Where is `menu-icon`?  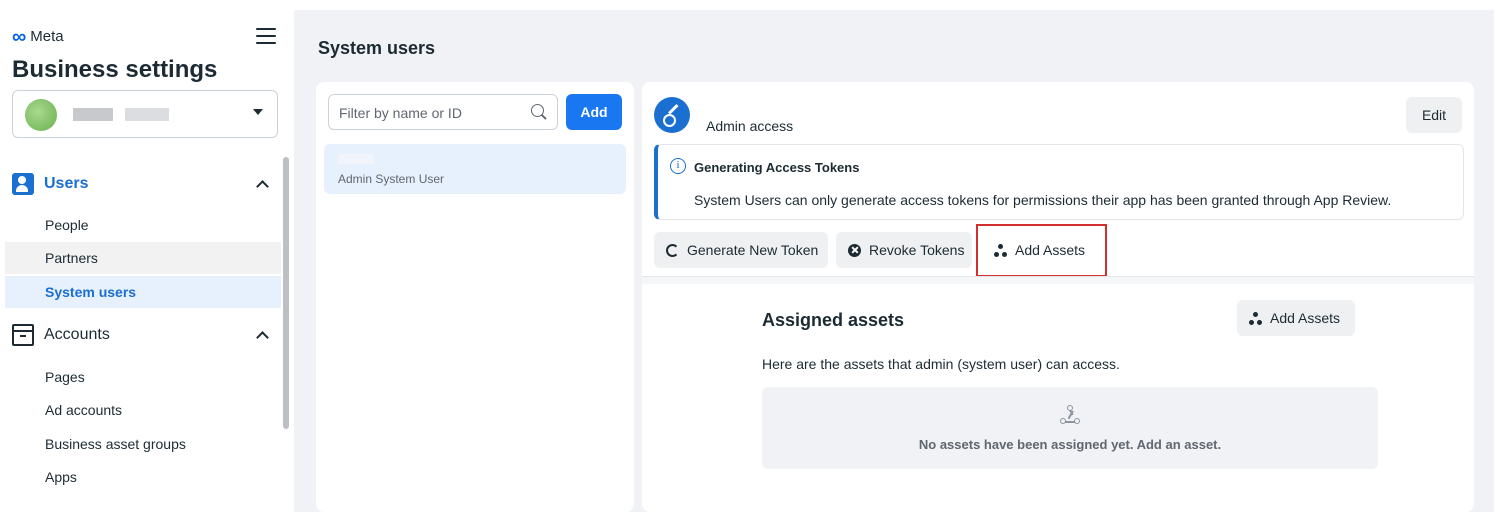 menu-icon is located at coordinates (266, 36).